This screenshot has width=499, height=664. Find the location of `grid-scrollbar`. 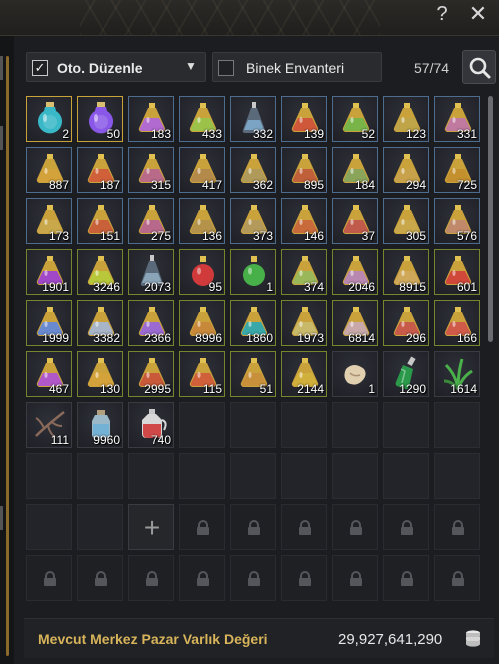

grid-scrollbar is located at coordinates (490, 219).